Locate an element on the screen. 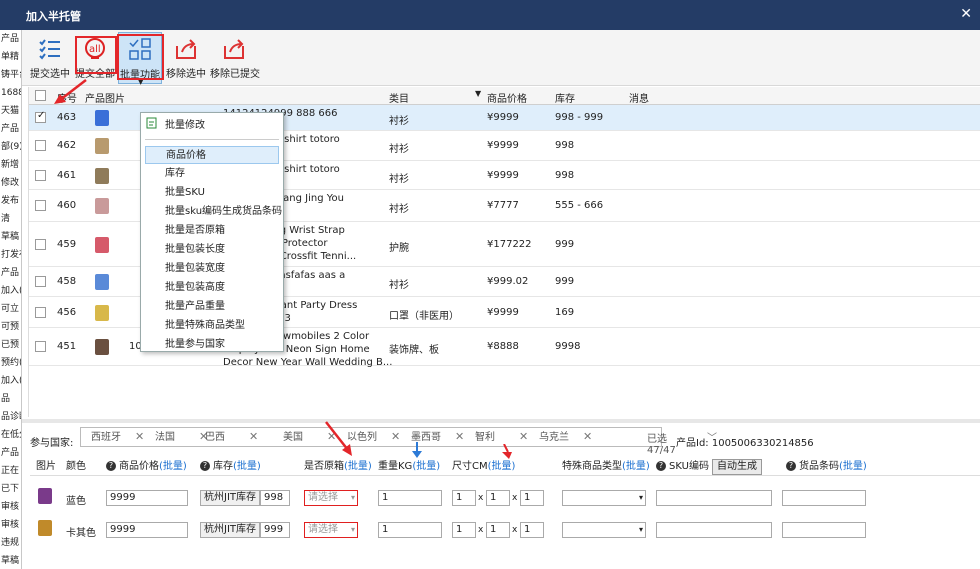 The width and height of the screenshot is (980, 569). menu-item: 库存 is located at coordinates (212, 174).